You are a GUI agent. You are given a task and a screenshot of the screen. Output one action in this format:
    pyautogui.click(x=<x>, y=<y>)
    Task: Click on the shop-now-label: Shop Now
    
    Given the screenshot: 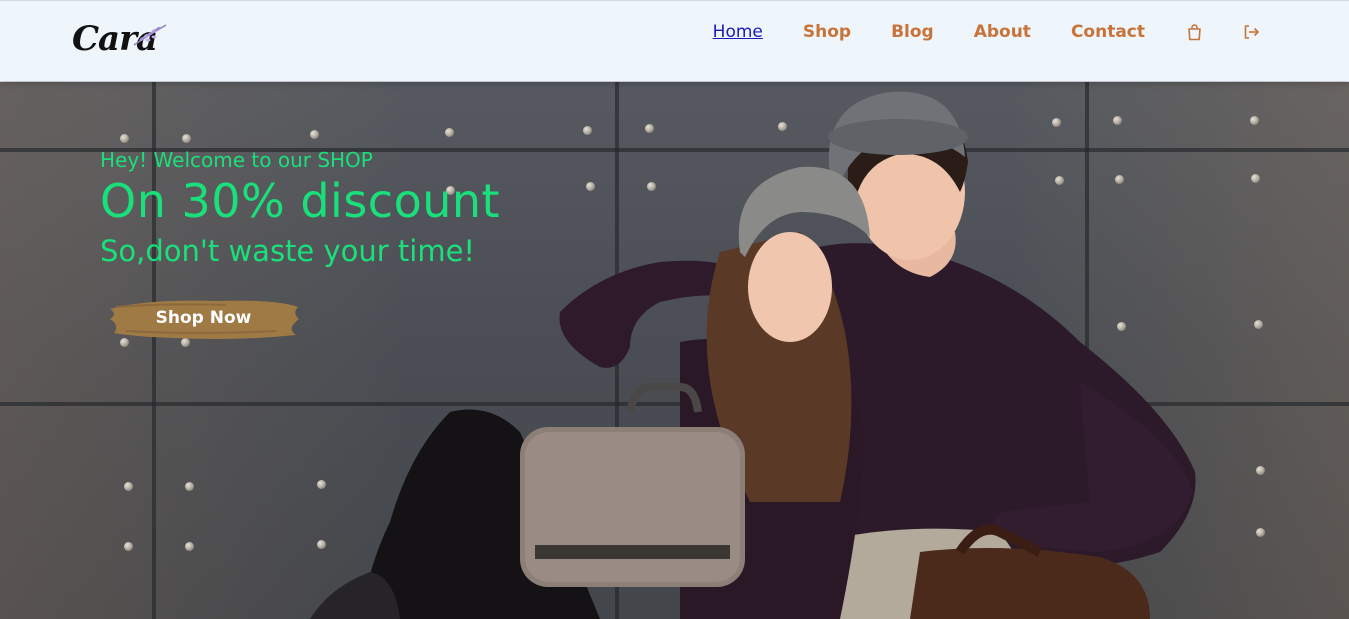 What is the action you would take?
    pyautogui.click(x=203, y=318)
    